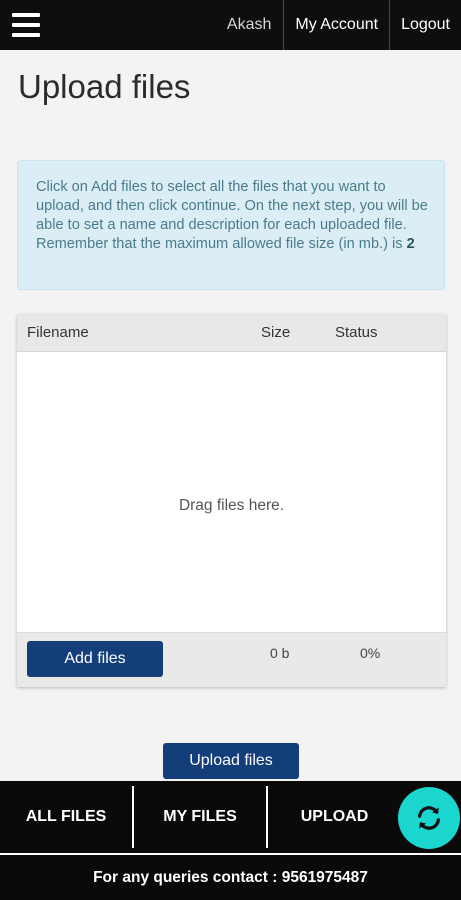  What do you see at coordinates (410, 244) in the screenshot?
I see `max-file-size-value: 2` at bounding box center [410, 244].